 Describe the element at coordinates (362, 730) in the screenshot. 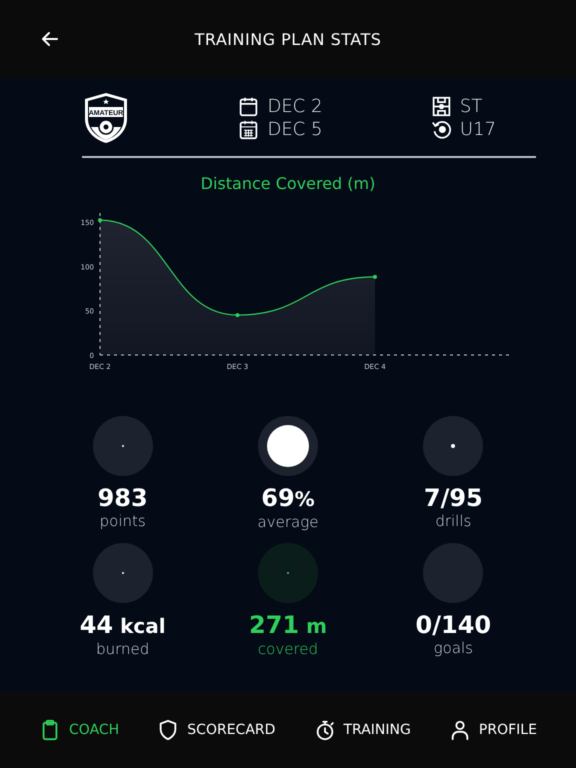

I see `nav-tab: TRAINING` at that location.